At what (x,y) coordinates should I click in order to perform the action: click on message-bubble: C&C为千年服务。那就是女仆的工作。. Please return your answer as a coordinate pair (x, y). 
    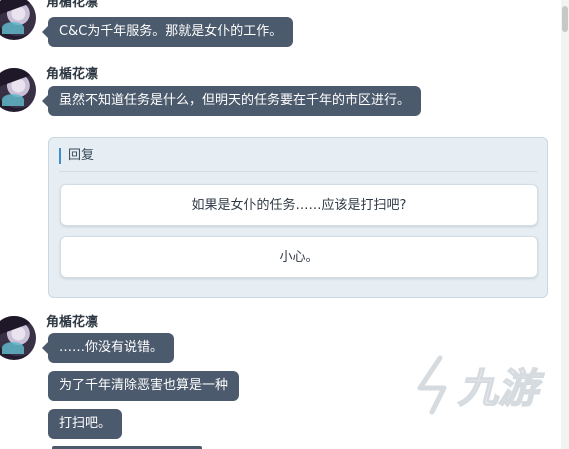
    Looking at the image, I should click on (167, 32).